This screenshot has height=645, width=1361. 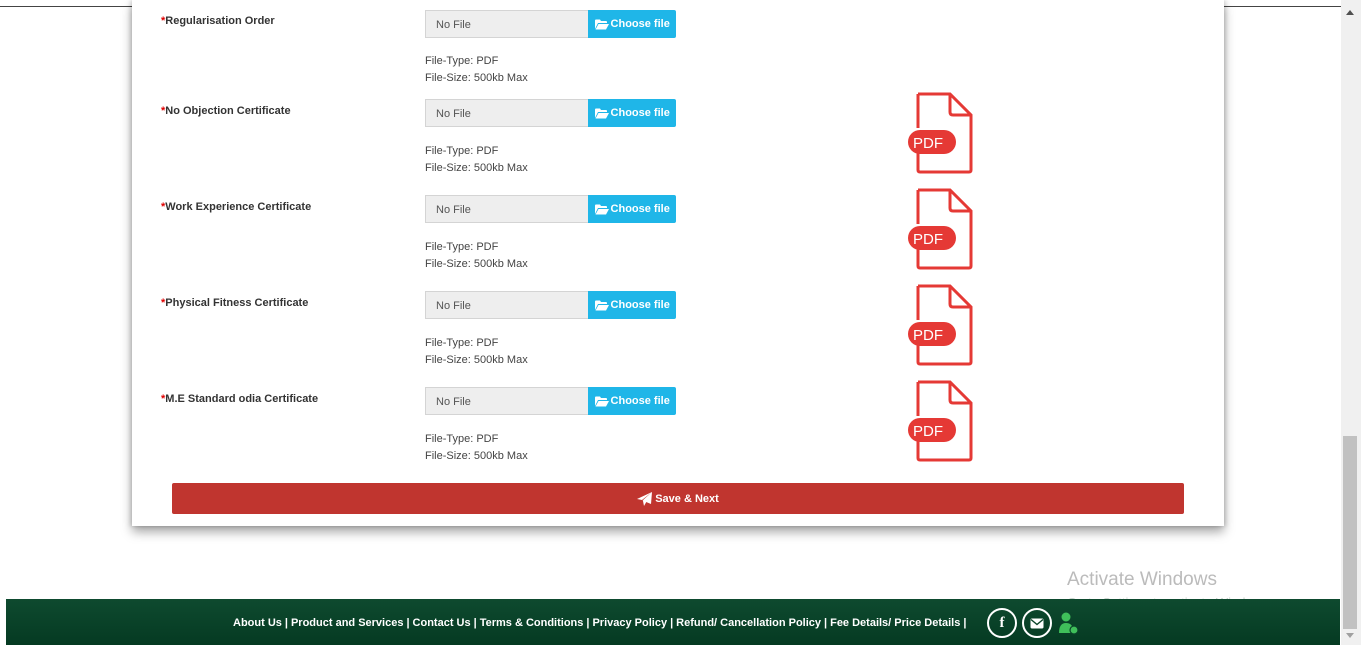 I want to click on save-next-label: Save & Next, so click(x=687, y=498).